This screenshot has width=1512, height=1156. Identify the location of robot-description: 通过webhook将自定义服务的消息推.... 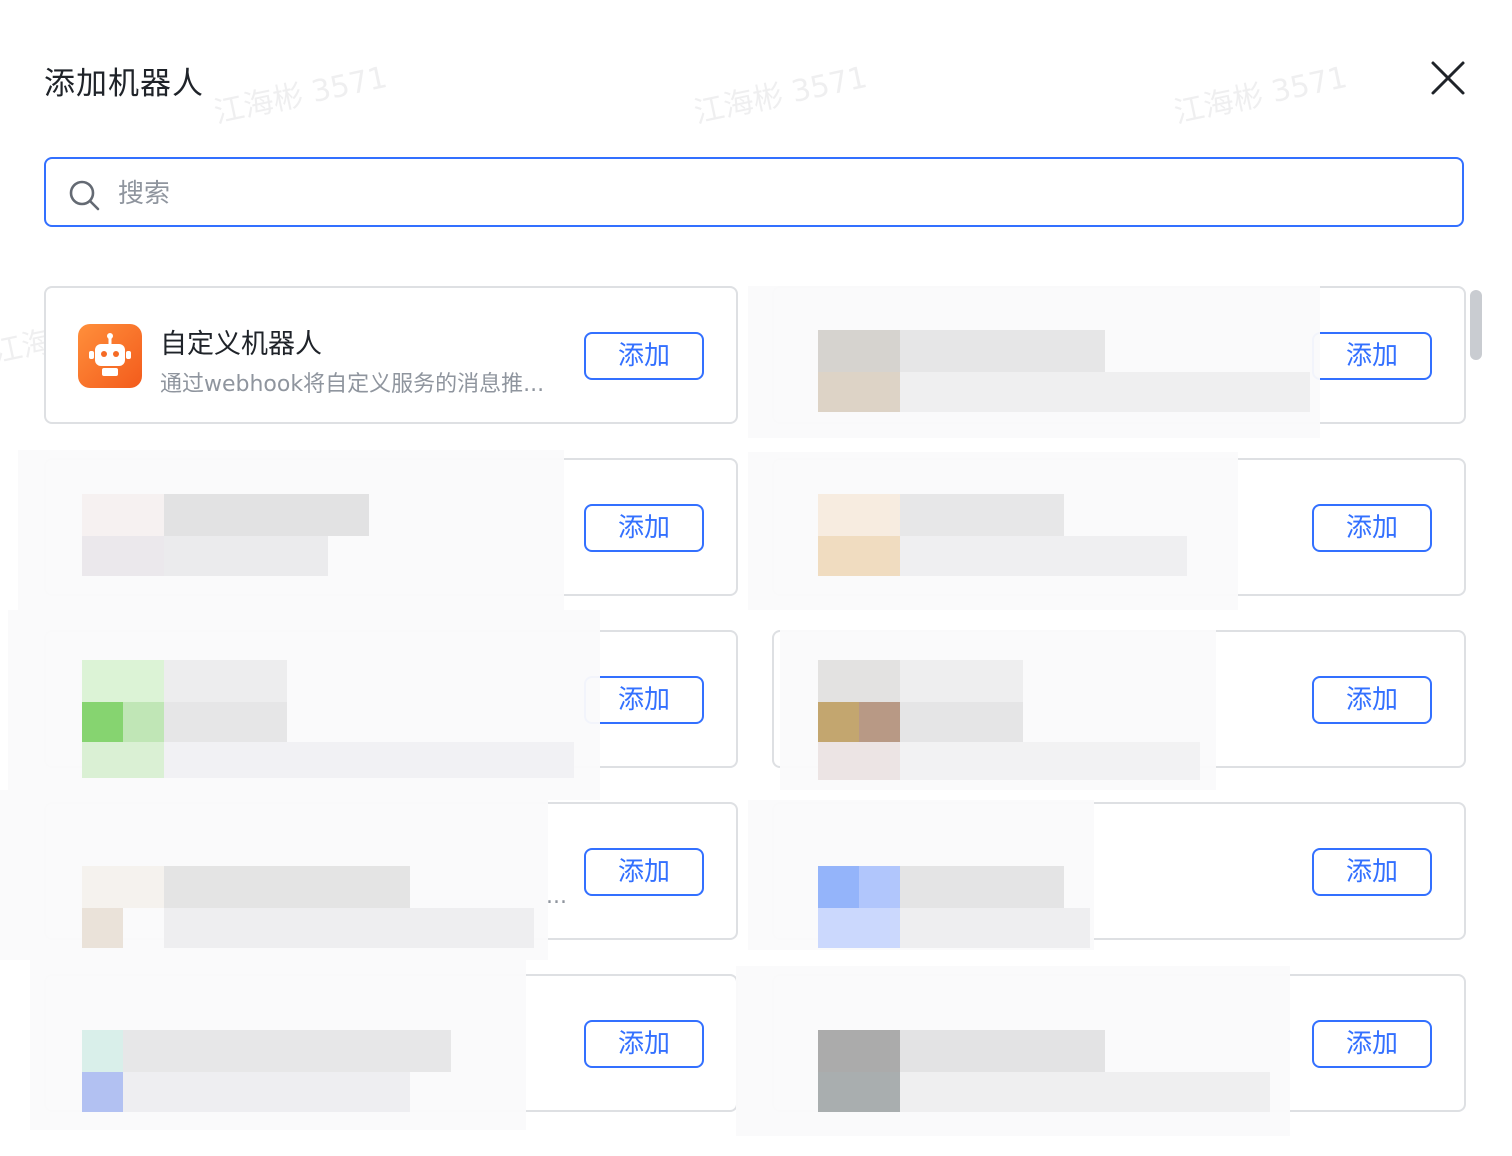
(352, 384).